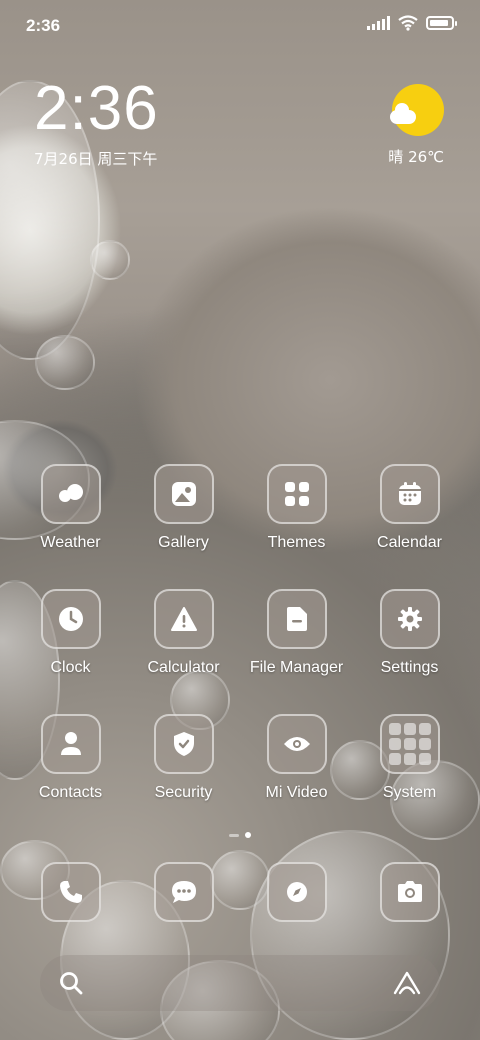 The height and width of the screenshot is (1040, 480). I want to click on app-label: Calculator, so click(183, 667).